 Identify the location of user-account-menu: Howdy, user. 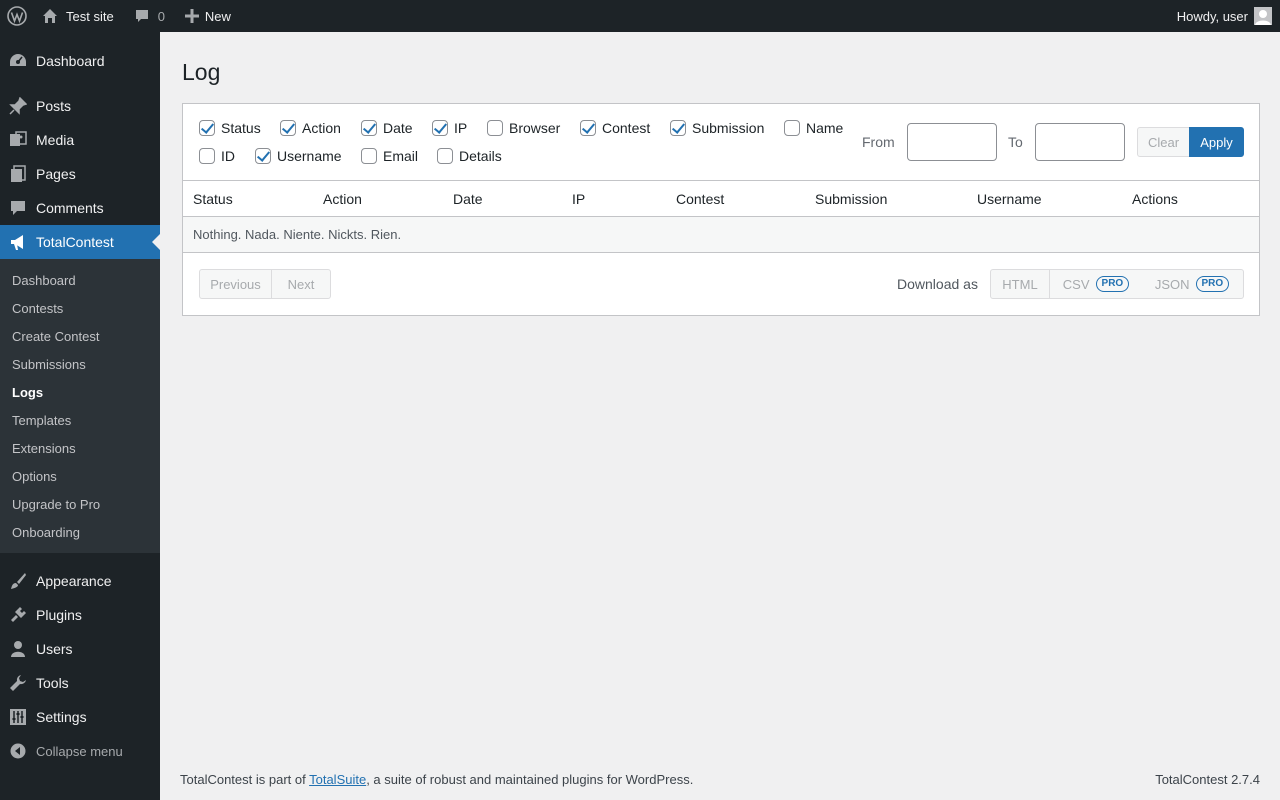
(1224, 16).